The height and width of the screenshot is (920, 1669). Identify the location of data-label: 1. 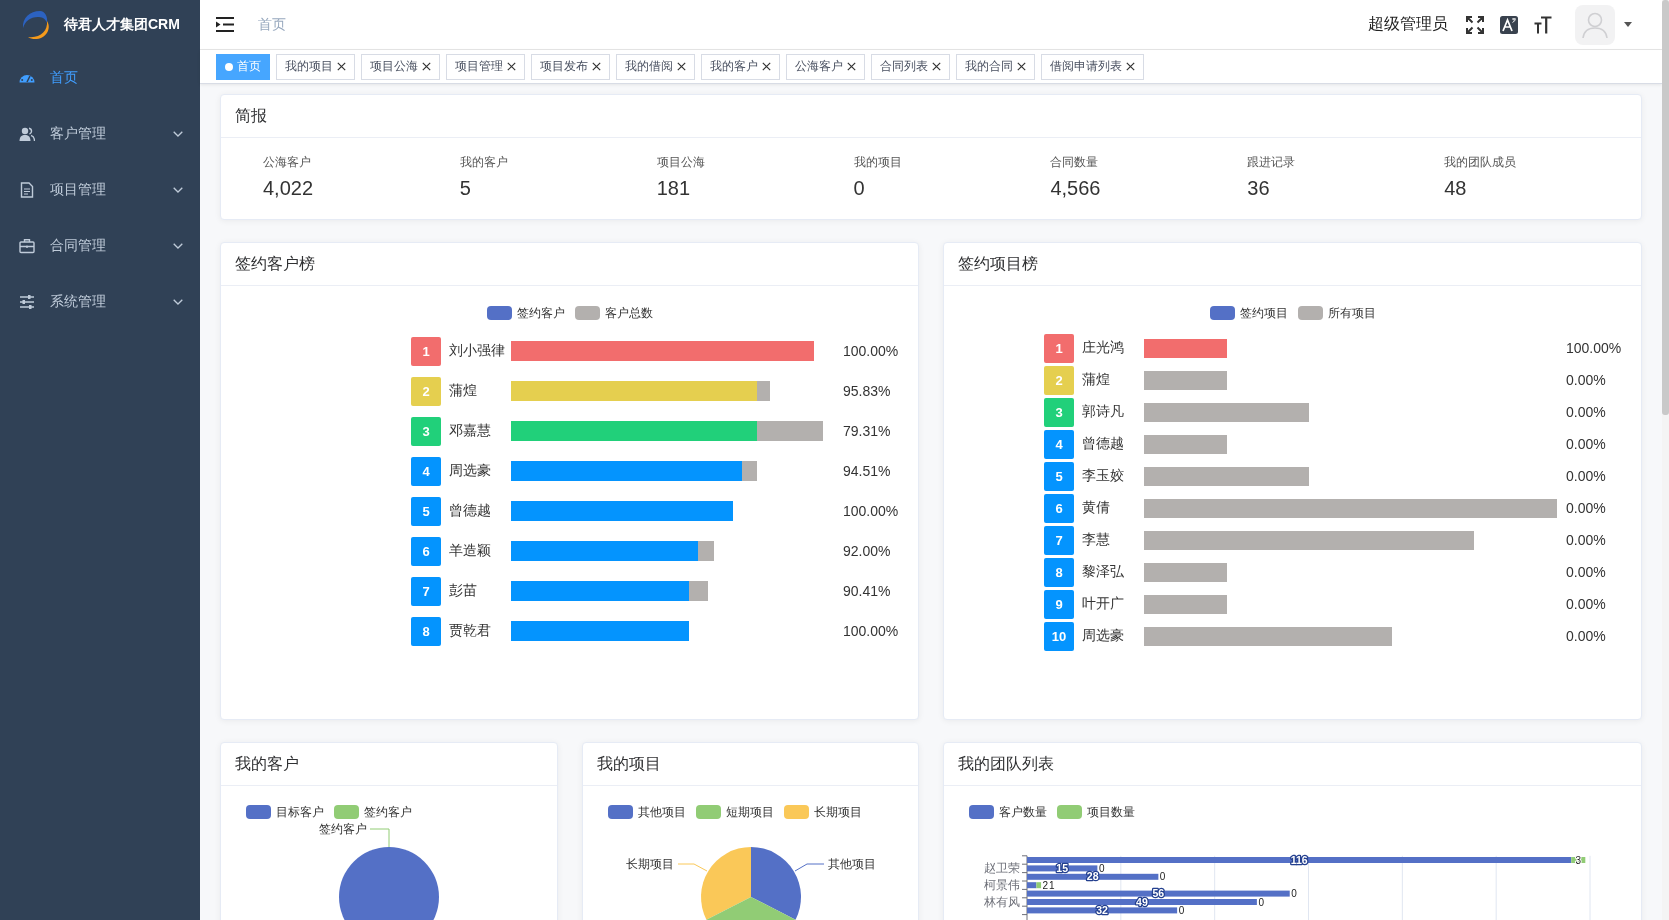
(1052, 885).